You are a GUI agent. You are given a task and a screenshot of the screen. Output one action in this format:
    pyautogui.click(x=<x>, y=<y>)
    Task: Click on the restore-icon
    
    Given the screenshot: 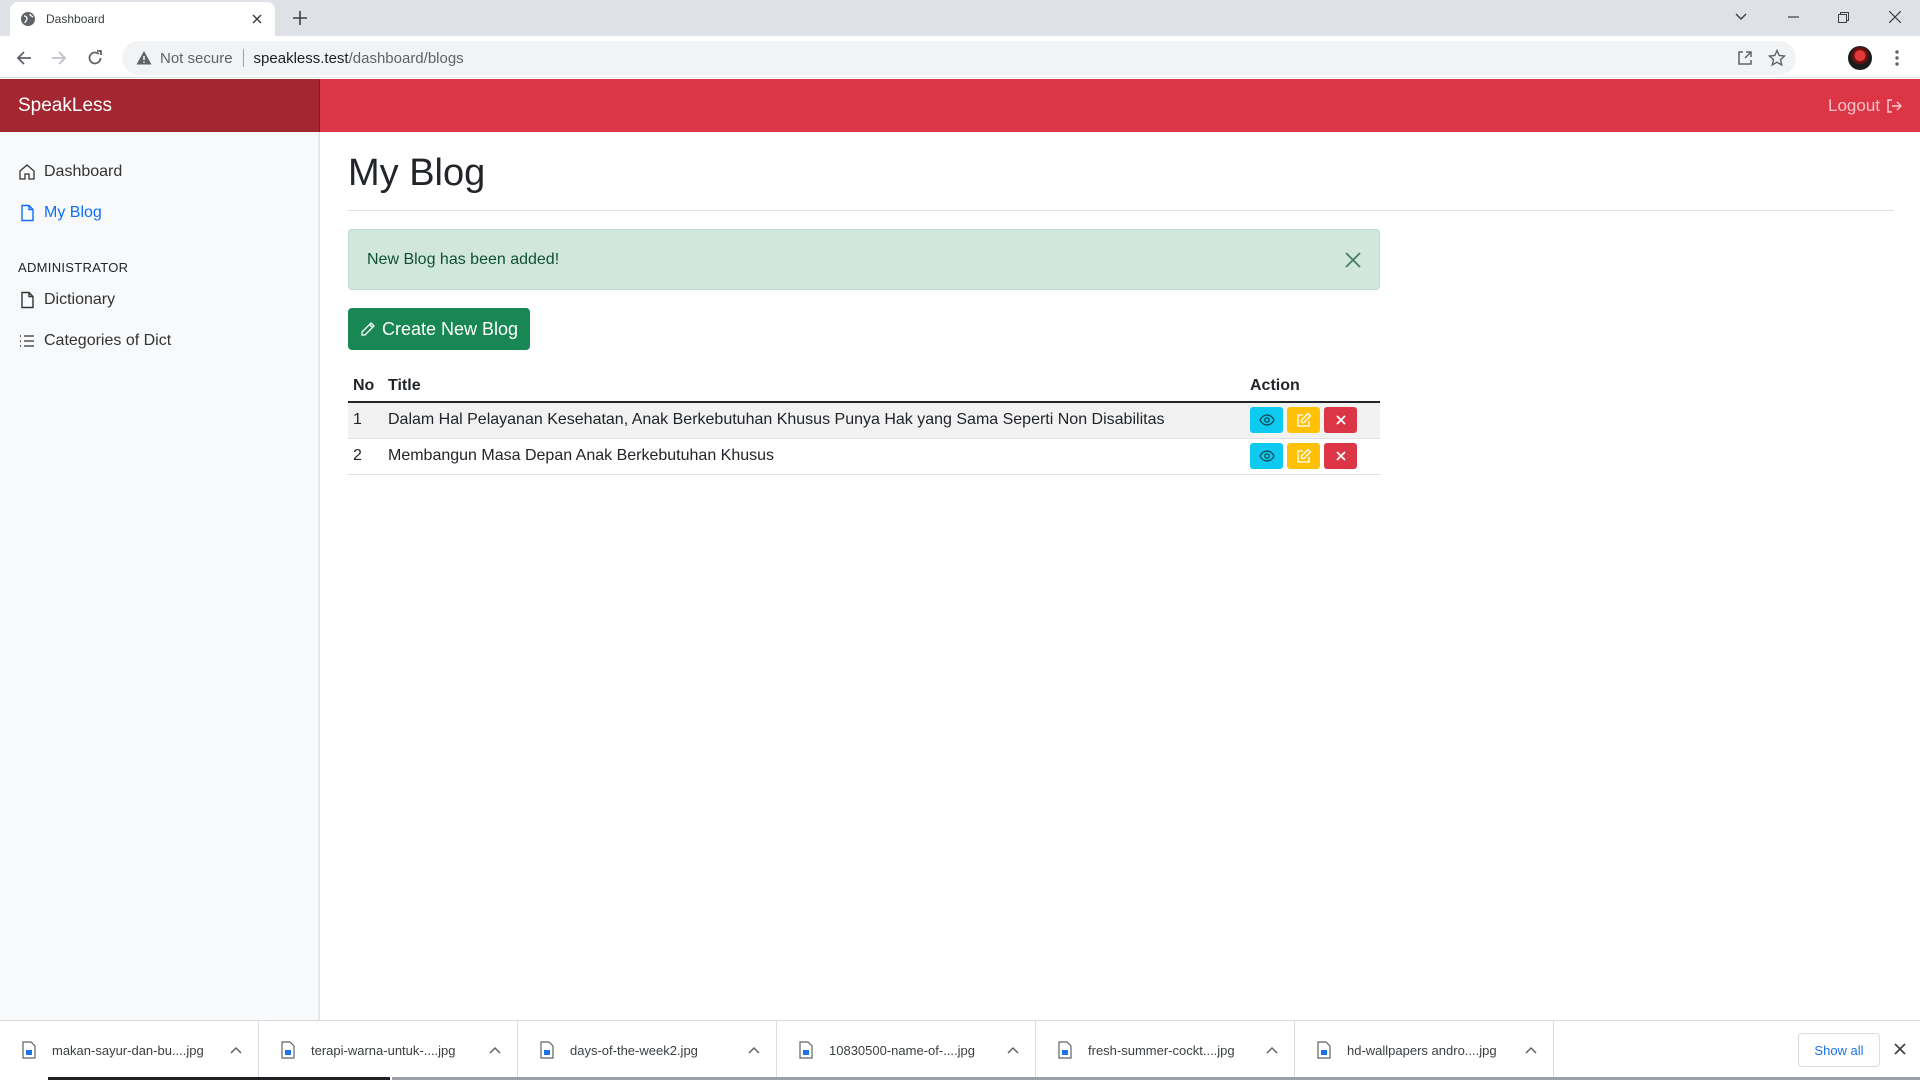 What is the action you would take?
    pyautogui.click(x=1843, y=17)
    